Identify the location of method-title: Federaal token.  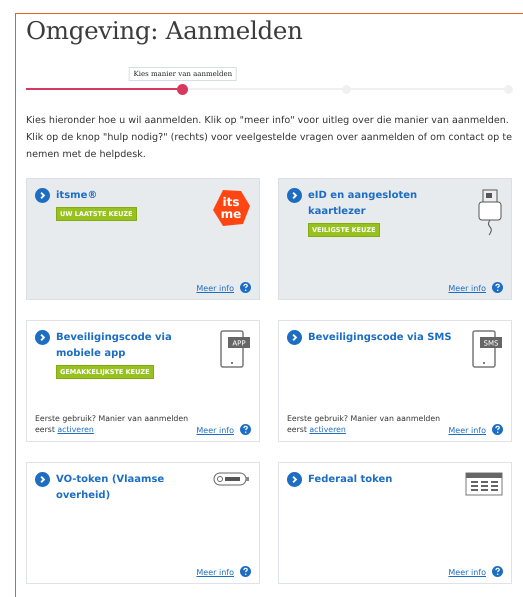
(350, 480).